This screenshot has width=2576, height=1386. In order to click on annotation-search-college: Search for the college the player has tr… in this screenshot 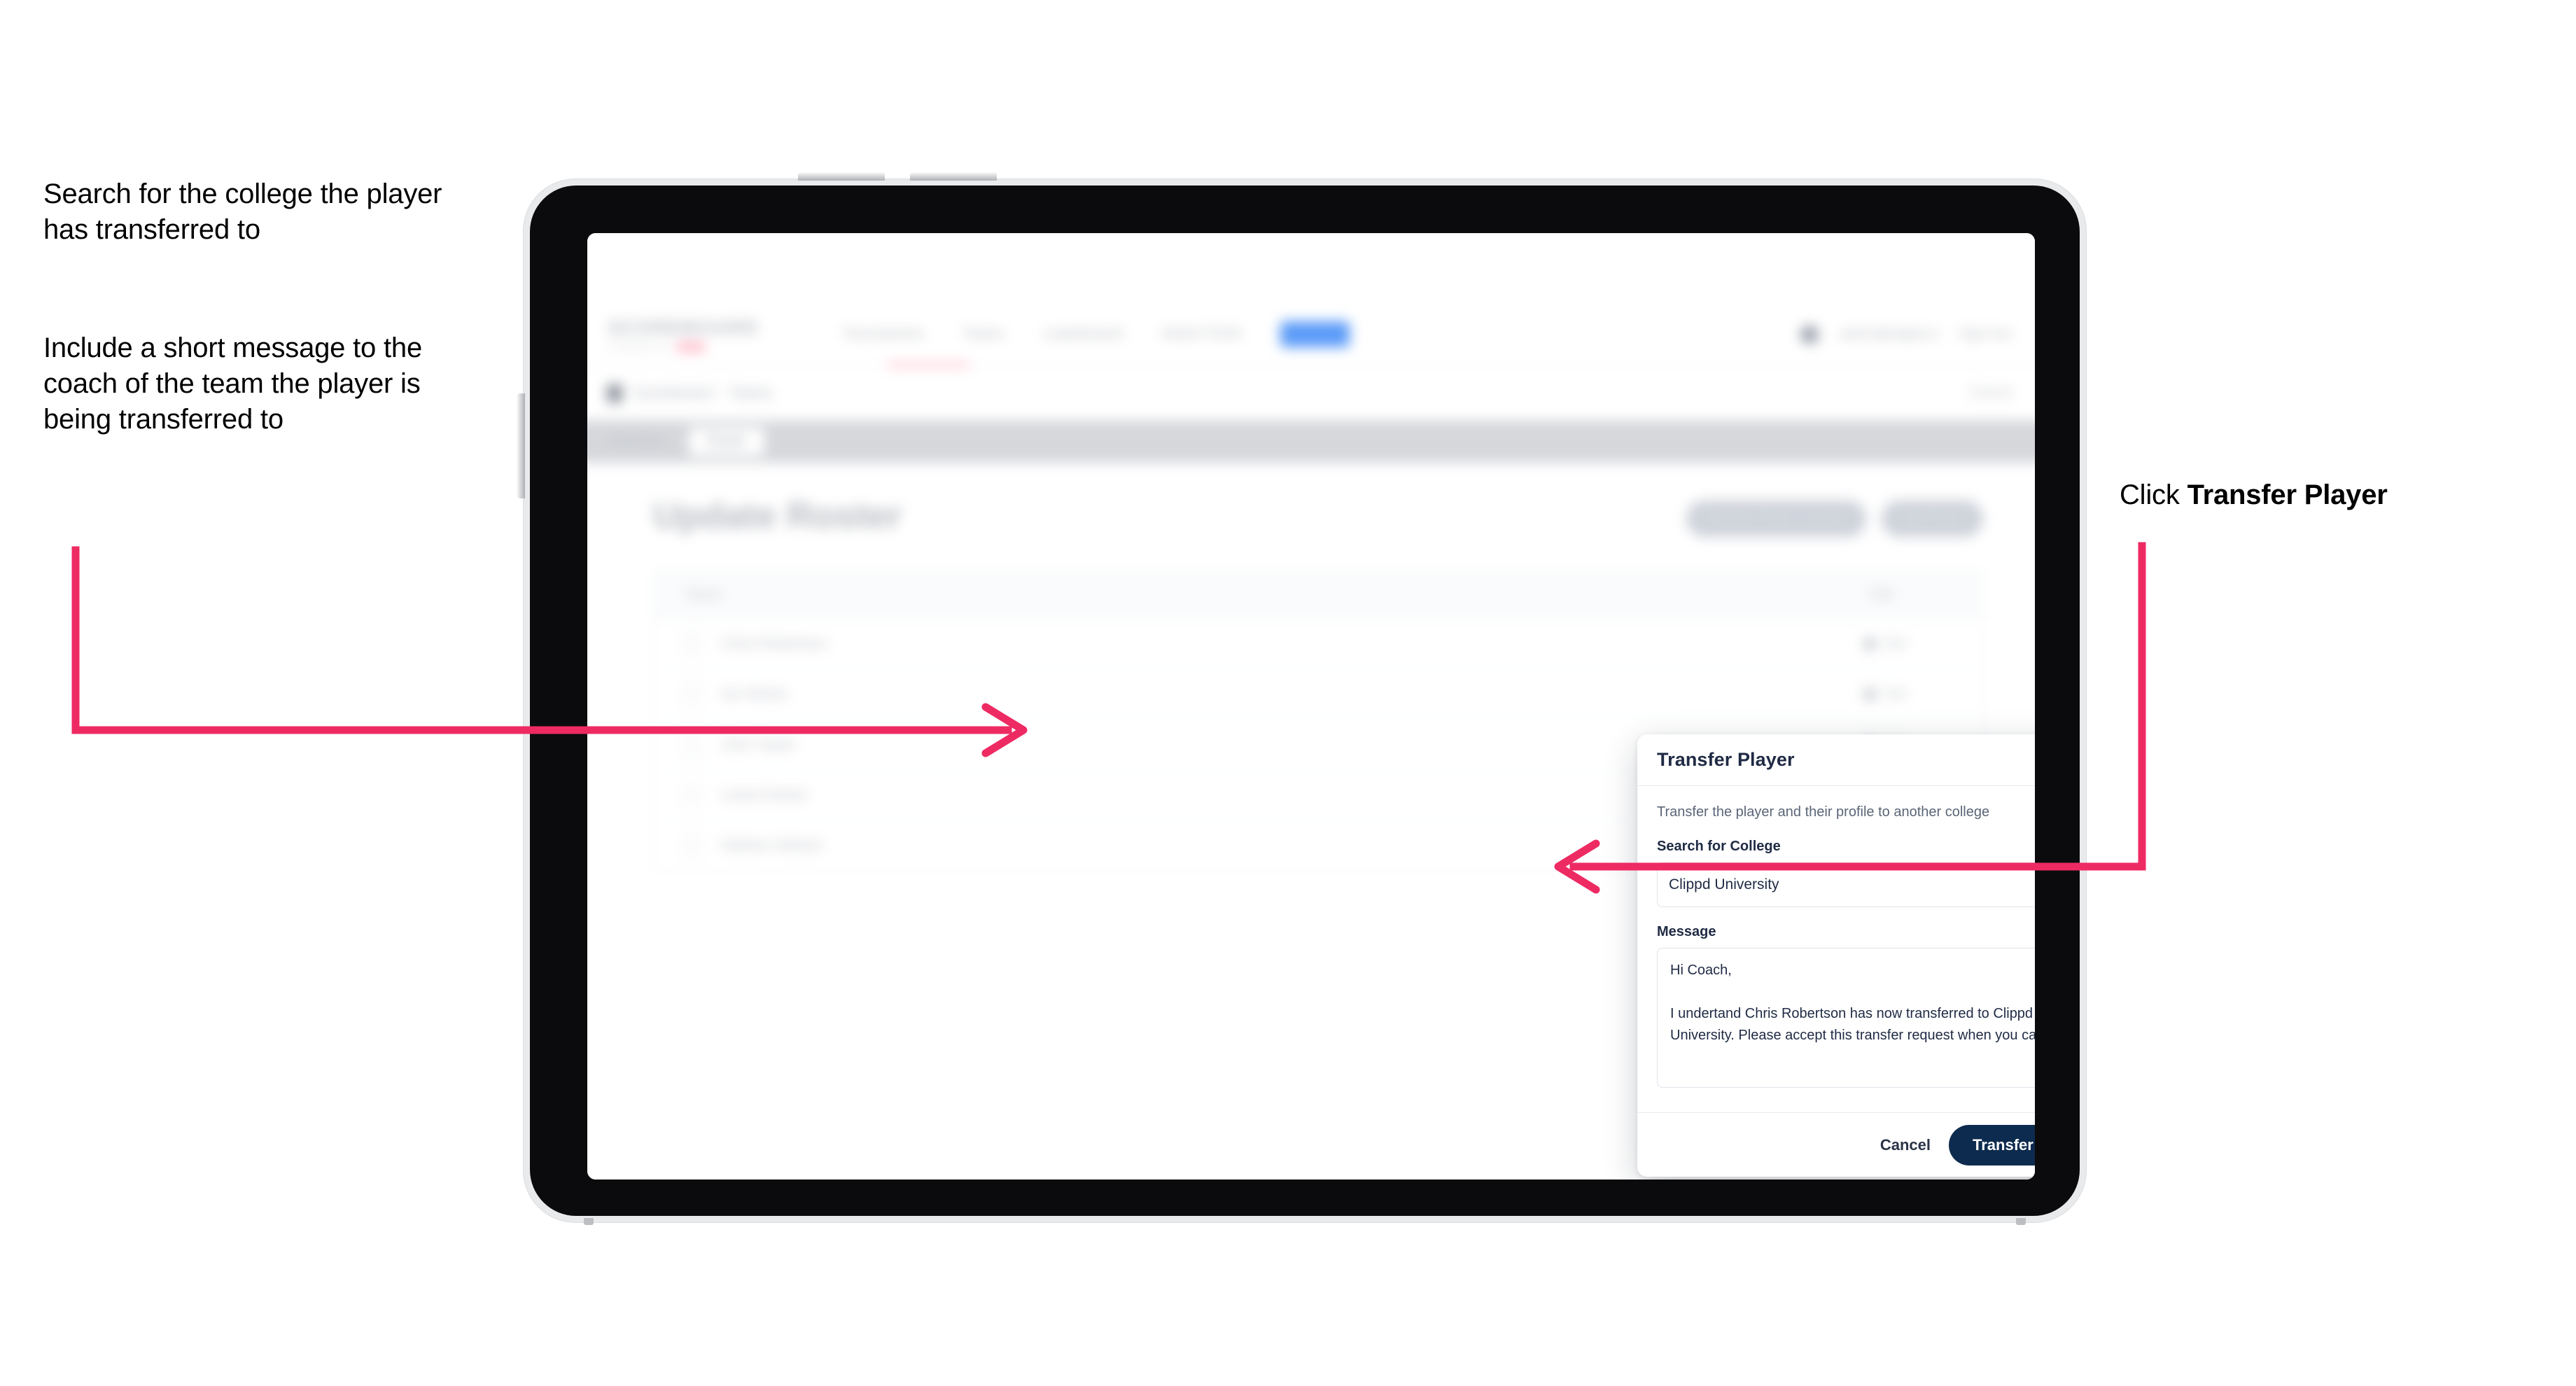, I will do `click(242, 212)`.